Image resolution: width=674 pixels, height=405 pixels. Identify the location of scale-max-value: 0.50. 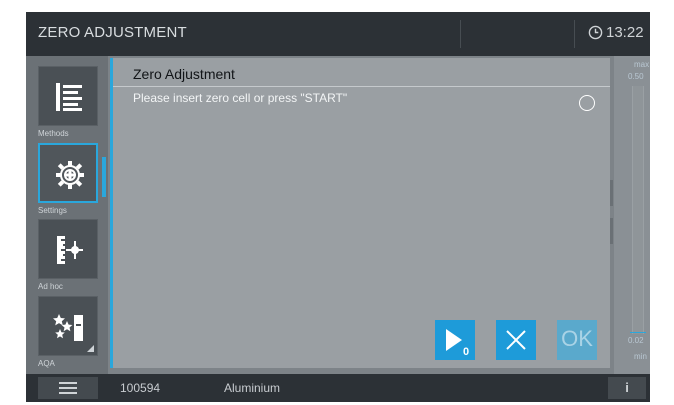
(636, 76).